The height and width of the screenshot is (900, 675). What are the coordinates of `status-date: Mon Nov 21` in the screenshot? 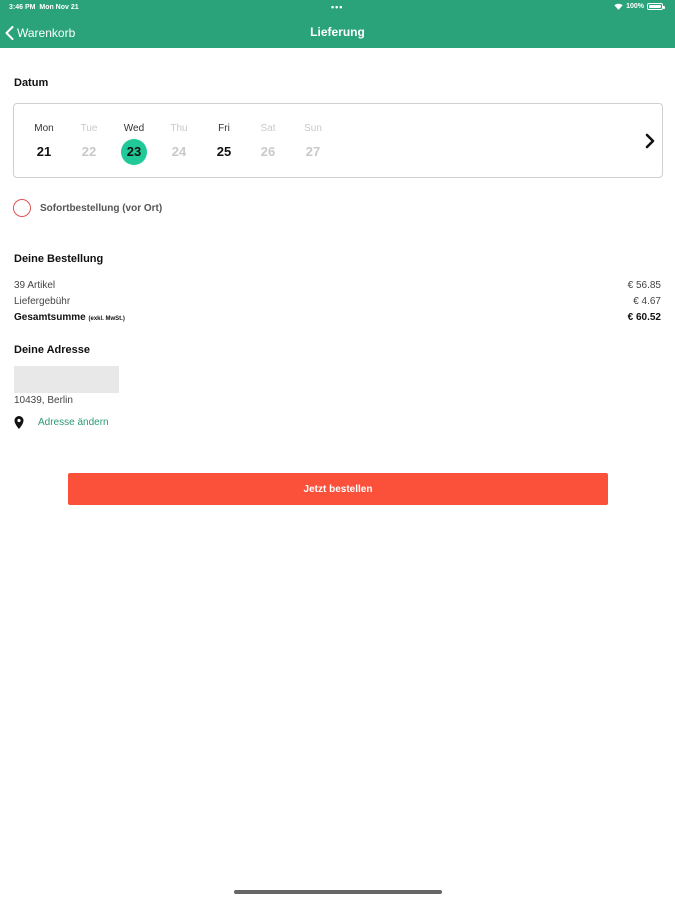 It's located at (59, 7).